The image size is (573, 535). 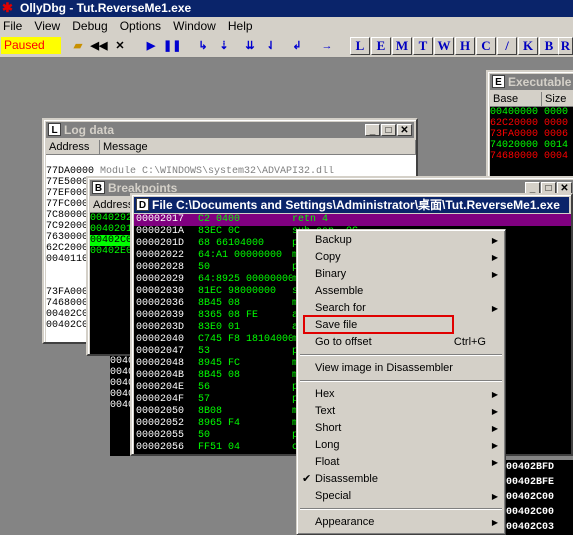 I want to click on menu-item-long: Long ▶, so click(x=401, y=445).